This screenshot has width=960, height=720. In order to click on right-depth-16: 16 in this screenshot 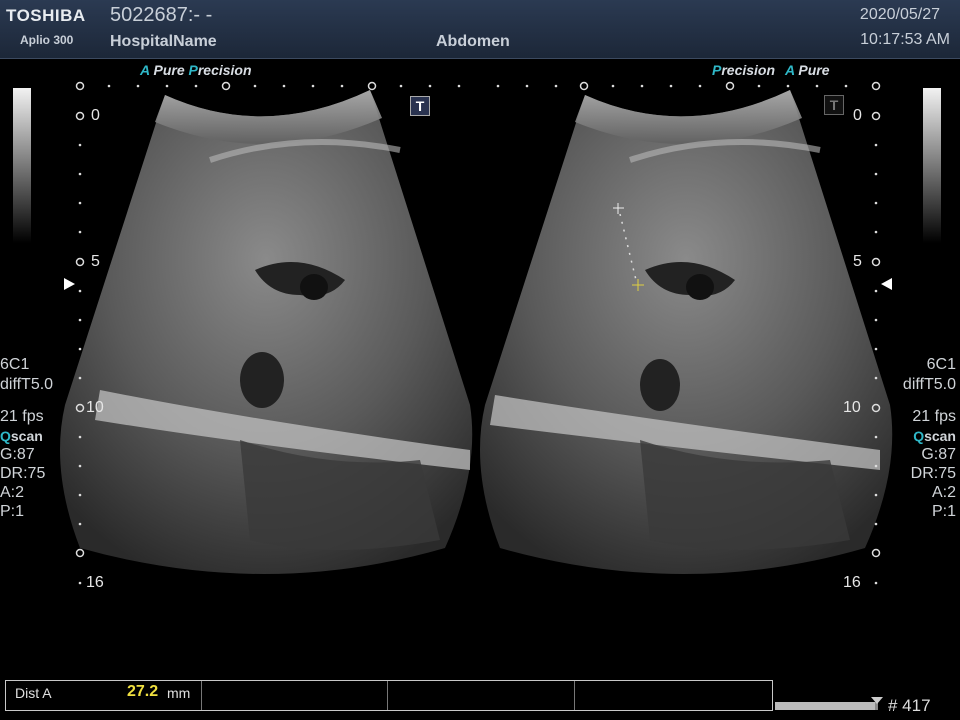, I will do `click(852, 582)`.